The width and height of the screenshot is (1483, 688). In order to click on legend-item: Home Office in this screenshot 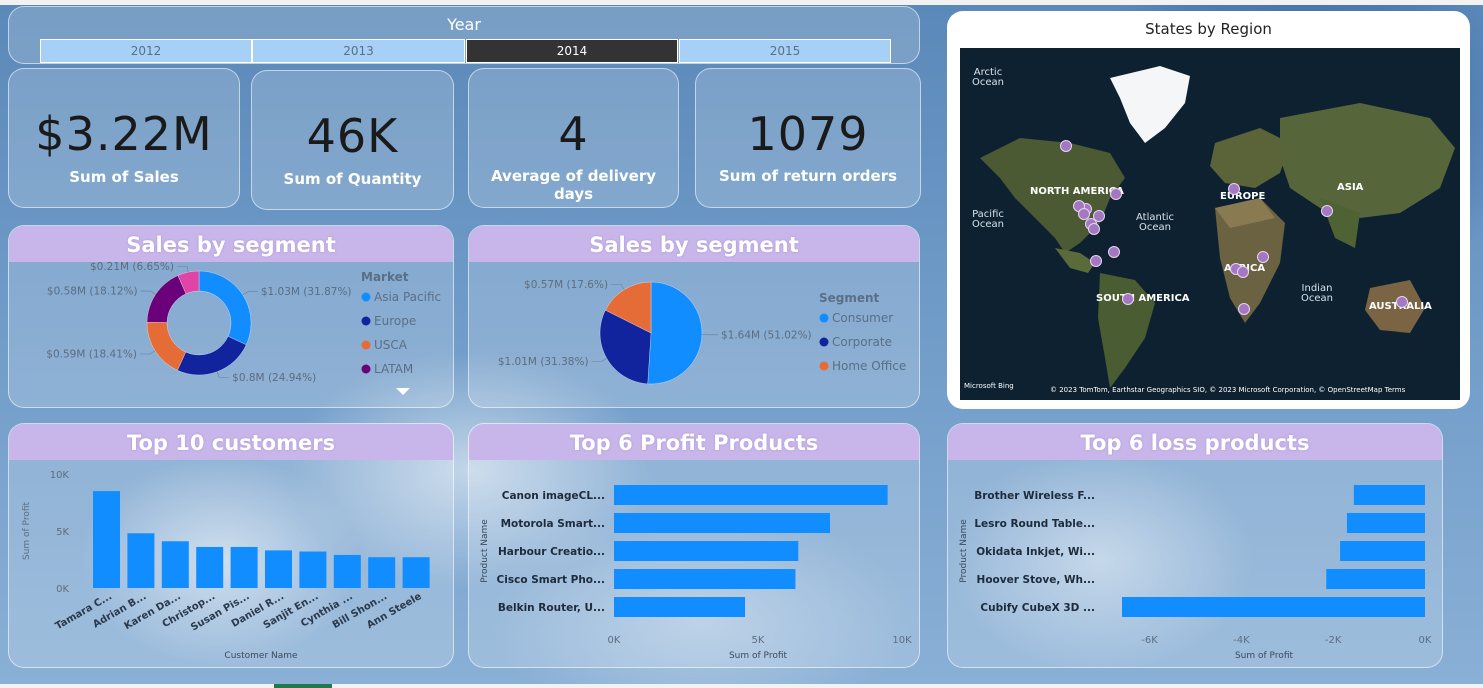, I will do `click(869, 366)`.